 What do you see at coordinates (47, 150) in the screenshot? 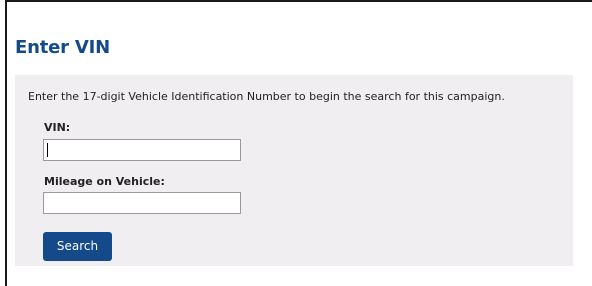
I see `text-cursor-icon` at bounding box center [47, 150].